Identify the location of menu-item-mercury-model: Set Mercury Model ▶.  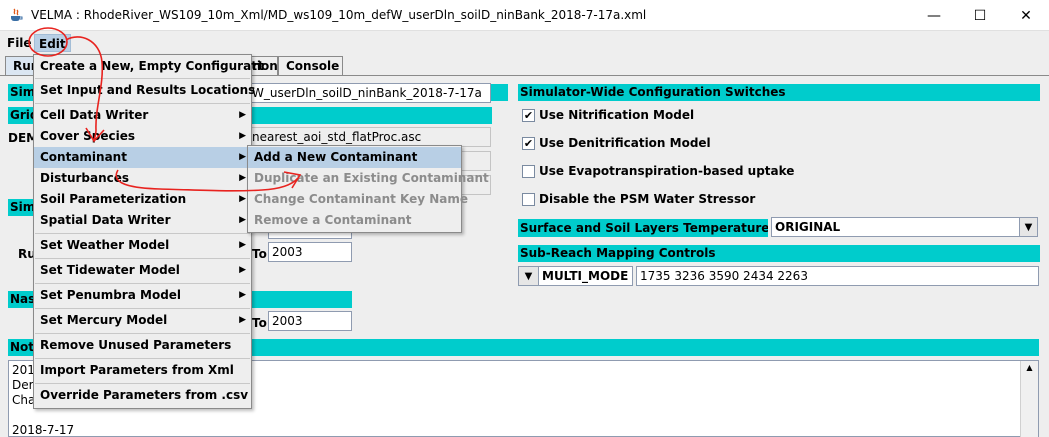
(142, 320).